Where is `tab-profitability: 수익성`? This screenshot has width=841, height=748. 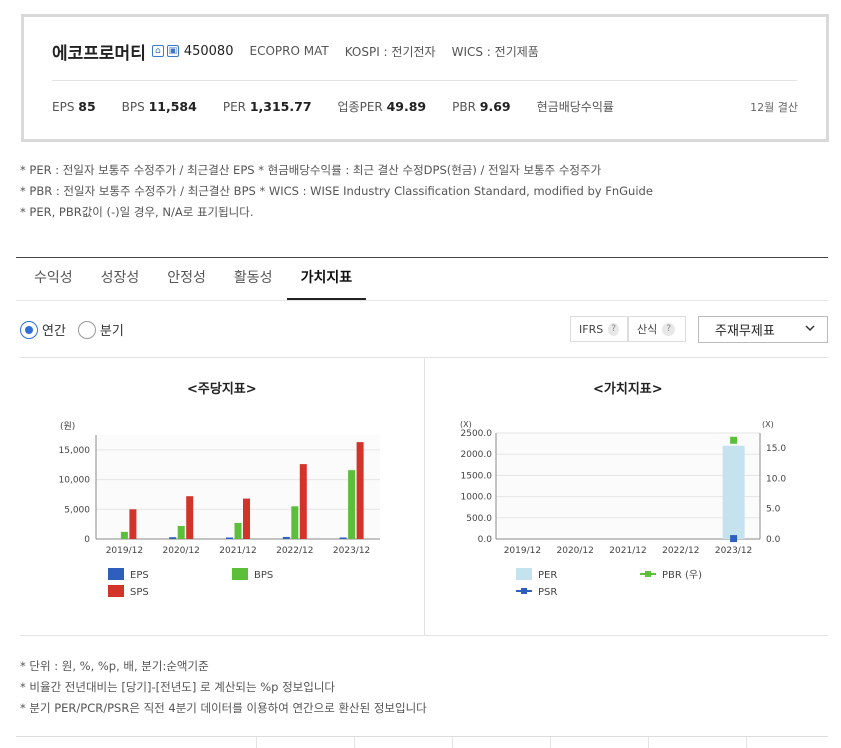 tab-profitability: 수익성 is located at coordinates (53, 279).